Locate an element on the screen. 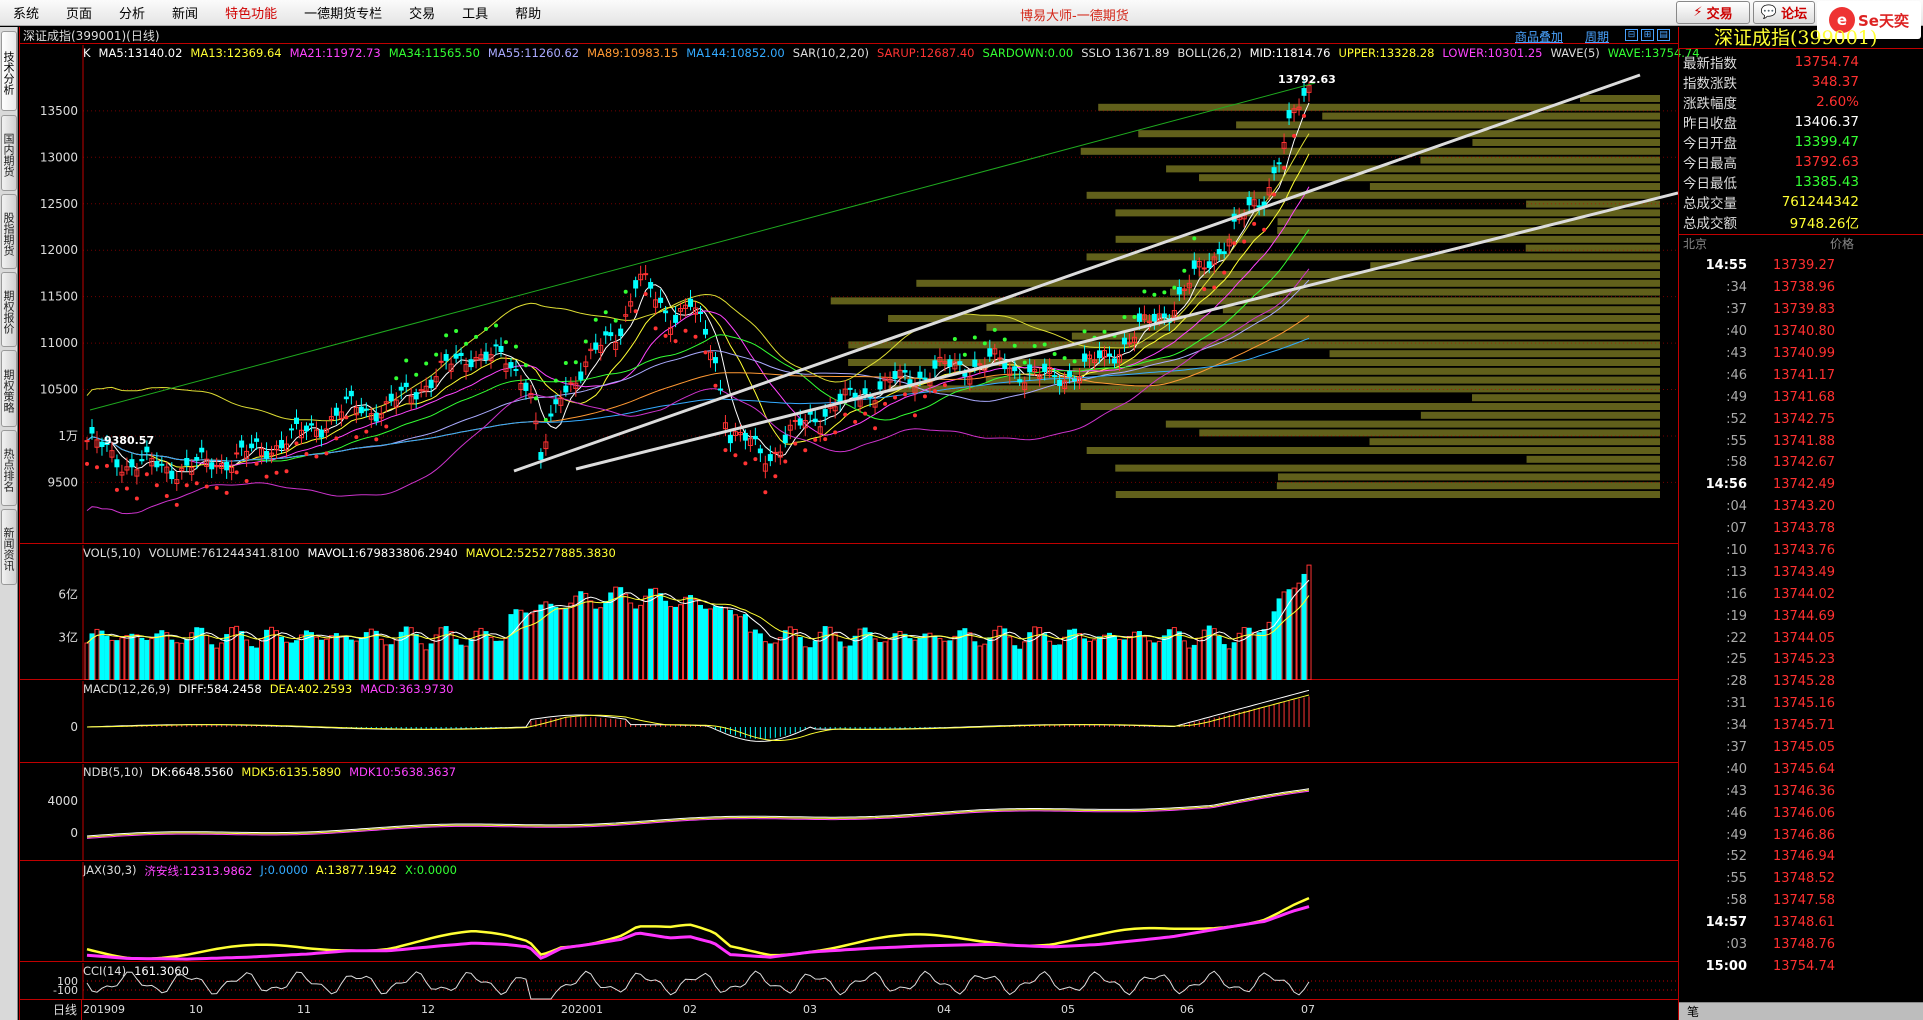 The image size is (1923, 1020). left-tab: 期权报价 is located at coordinates (9, 309).